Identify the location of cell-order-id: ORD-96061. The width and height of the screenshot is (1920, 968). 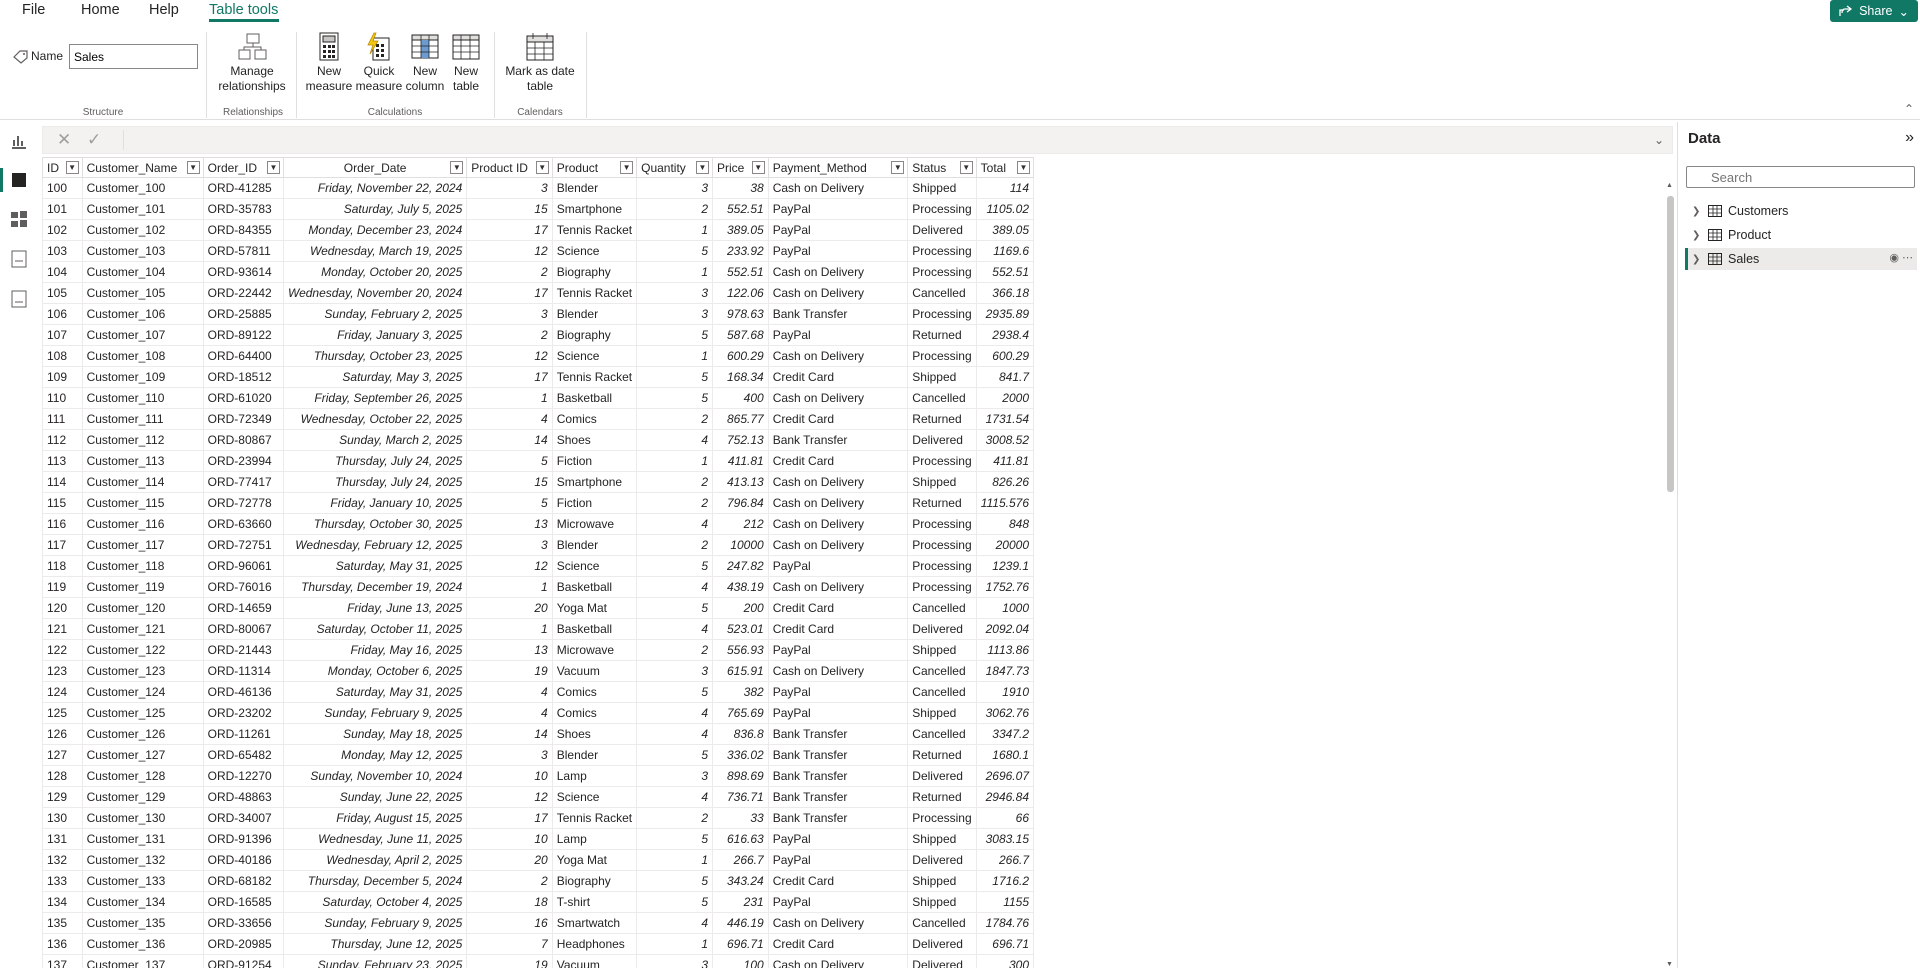
(243, 566).